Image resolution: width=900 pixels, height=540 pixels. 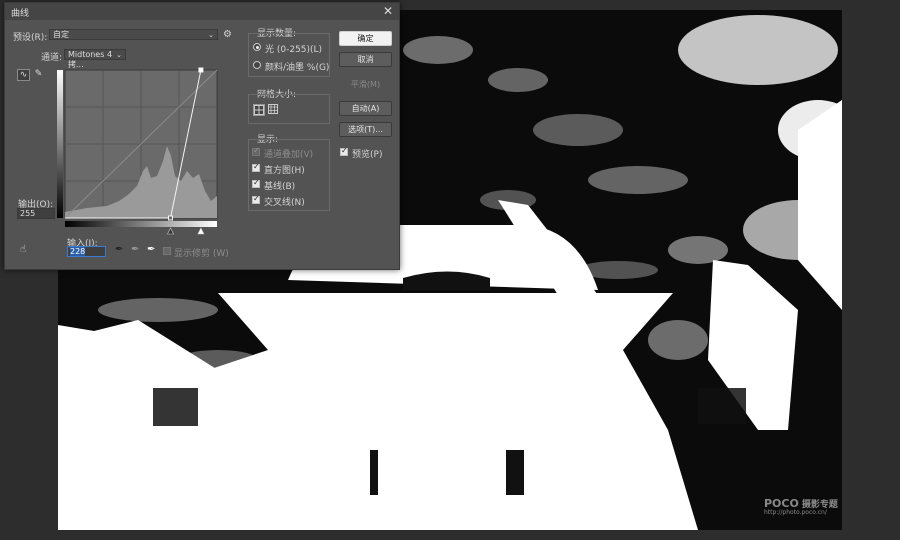 What do you see at coordinates (289, 155) in the screenshot?
I see `channel-overlay-label: 通道叠加(V)` at bounding box center [289, 155].